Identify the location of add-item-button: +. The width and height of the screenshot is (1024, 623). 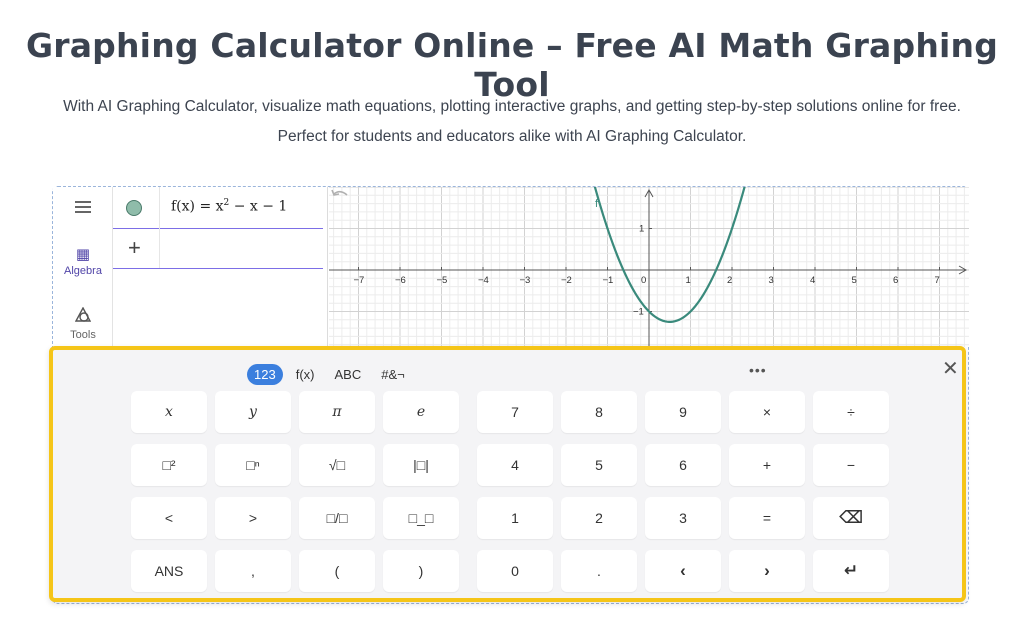
(134, 248).